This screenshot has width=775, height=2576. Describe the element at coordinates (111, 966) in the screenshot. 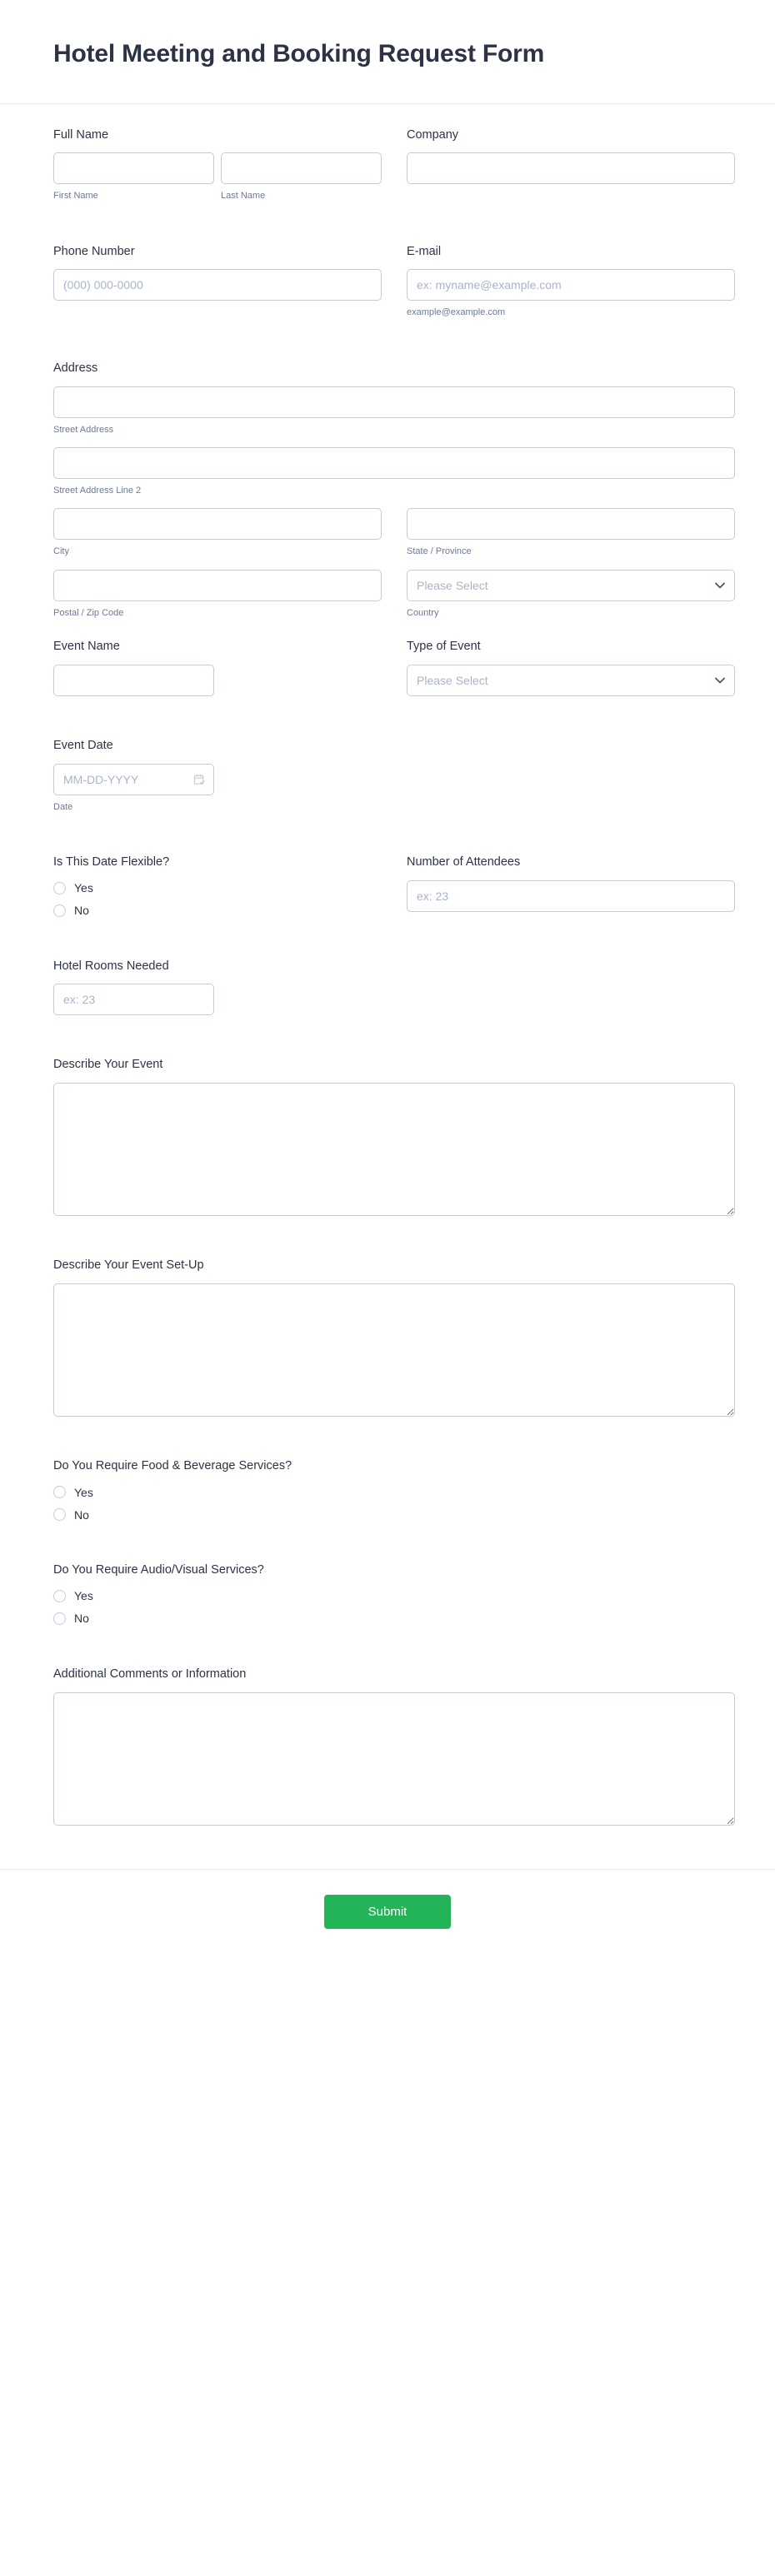

I see `hotel-rooms-label: Hotel Rooms Needed` at that location.